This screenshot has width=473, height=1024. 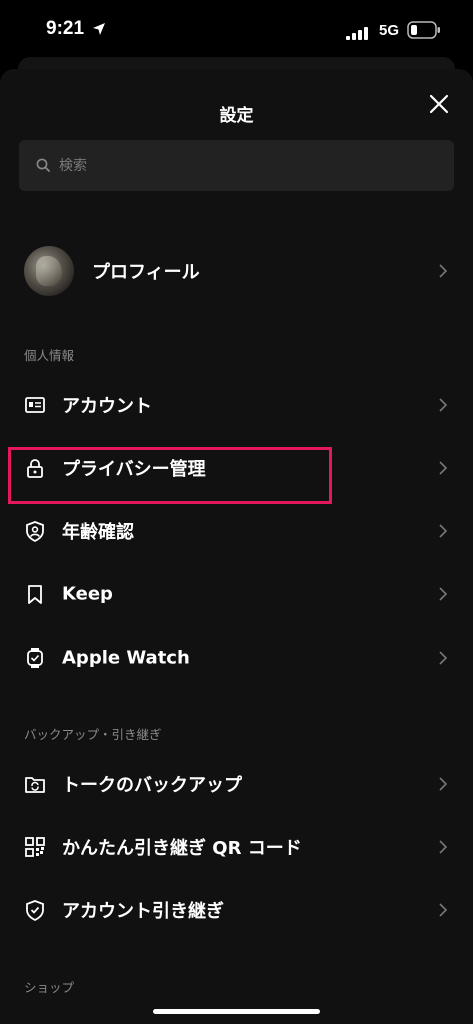 I want to click on settings-item-qr-transfer: かんたん引き継ぎ QR コード, so click(x=236, y=847).